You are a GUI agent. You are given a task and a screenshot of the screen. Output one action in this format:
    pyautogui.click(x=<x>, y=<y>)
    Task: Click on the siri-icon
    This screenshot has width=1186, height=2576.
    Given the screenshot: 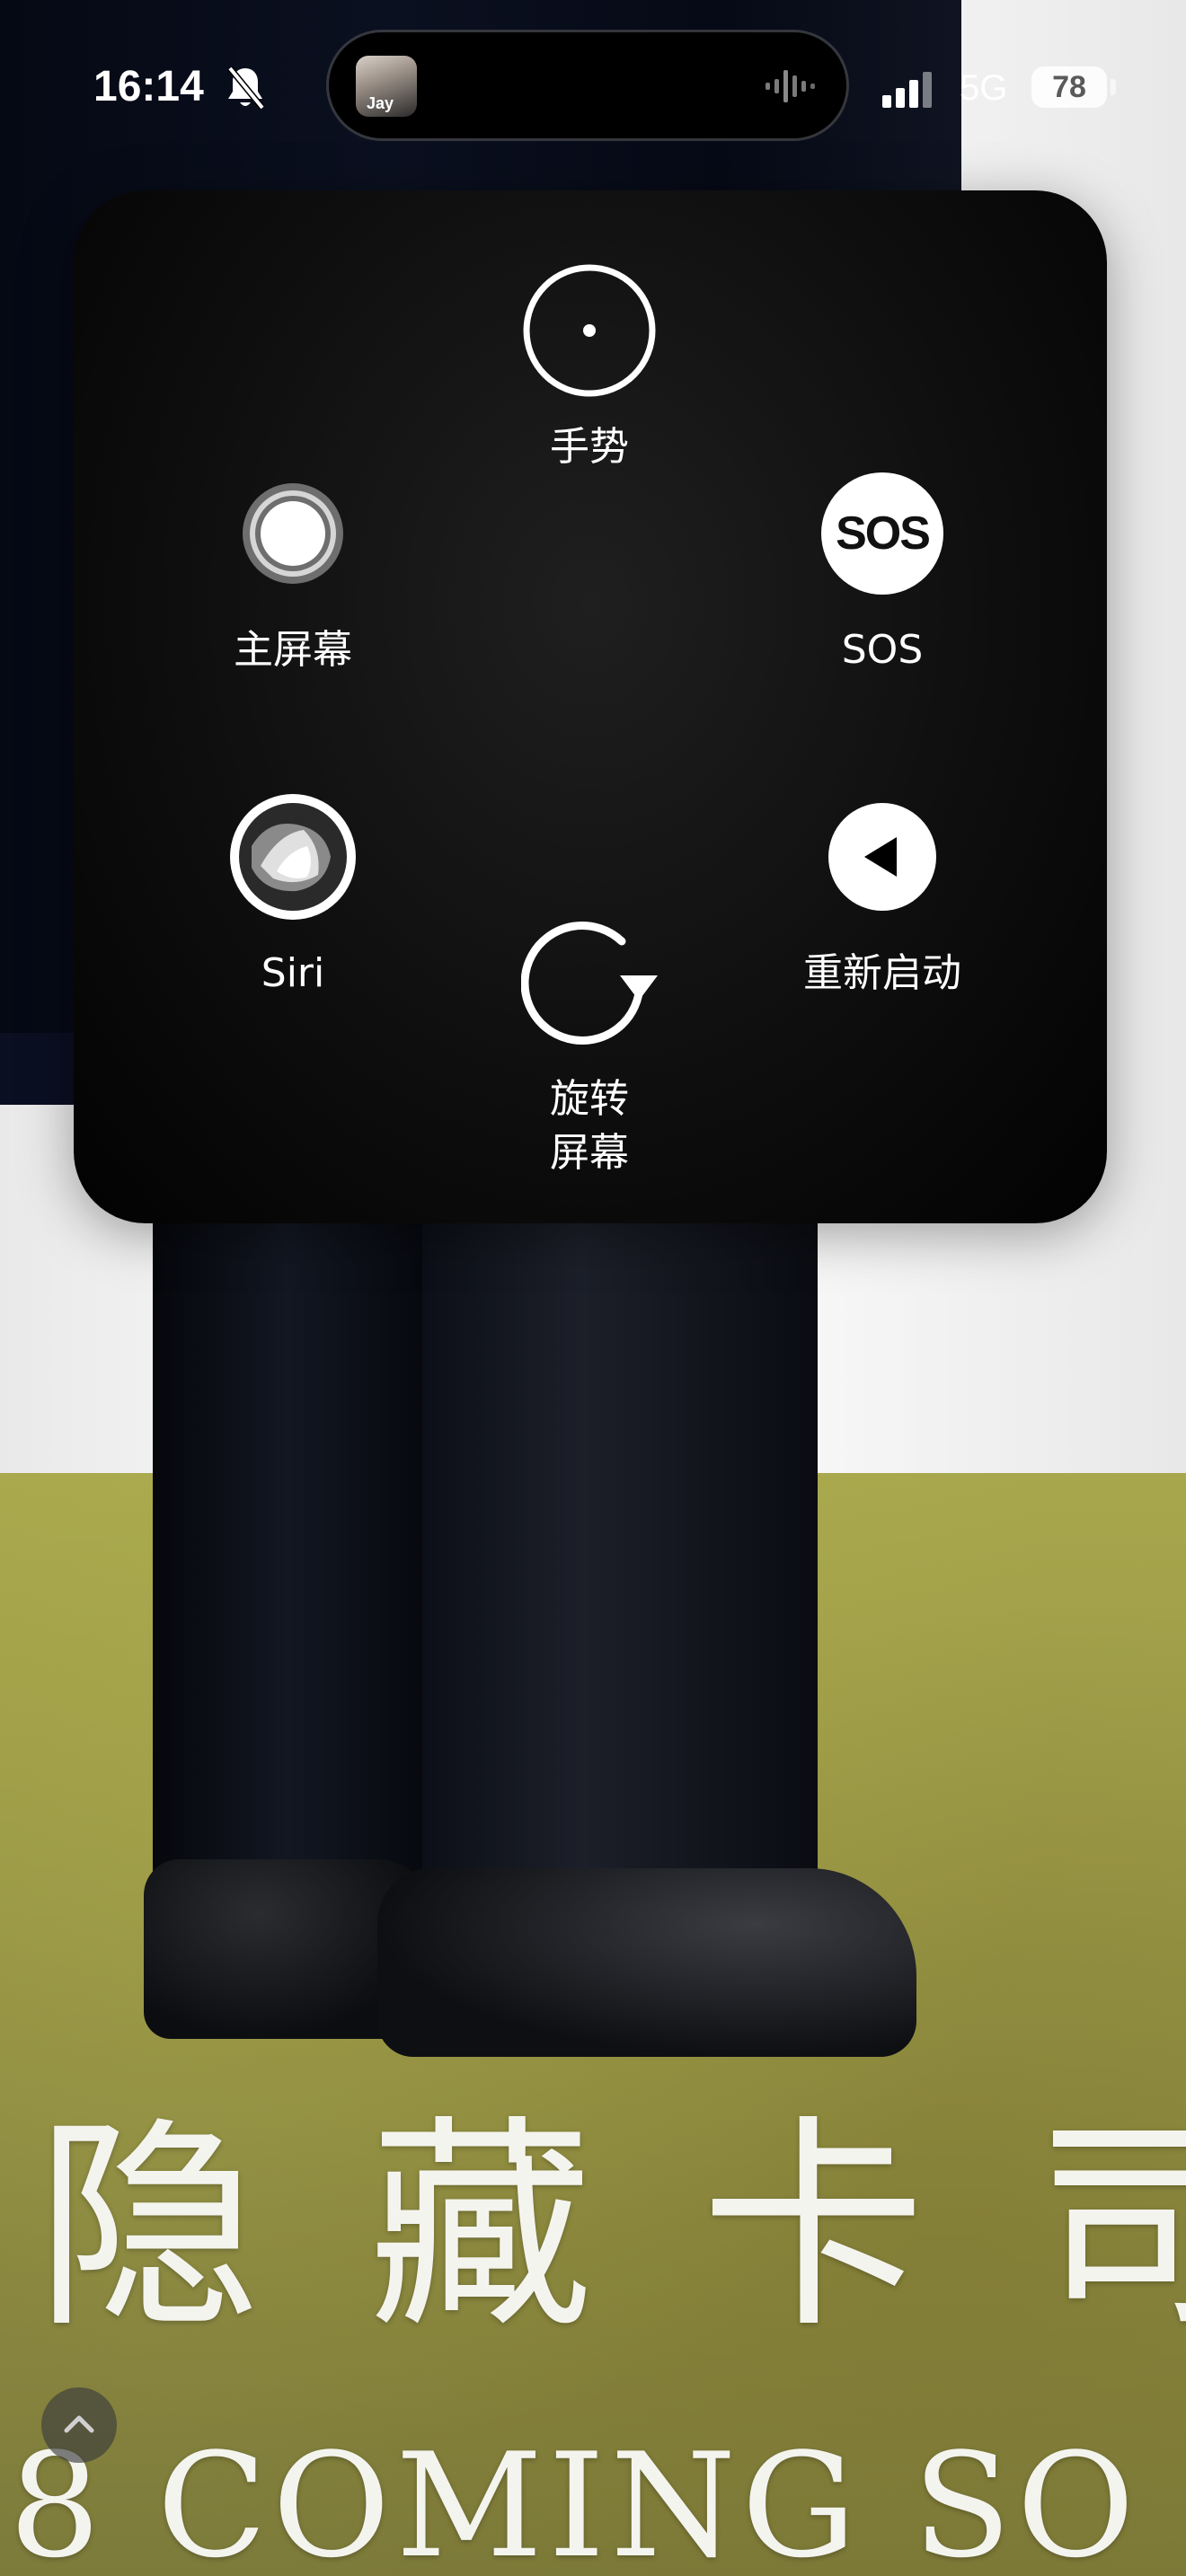 What is the action you would take?
    pyautogui.click(x=293, y=857)
    